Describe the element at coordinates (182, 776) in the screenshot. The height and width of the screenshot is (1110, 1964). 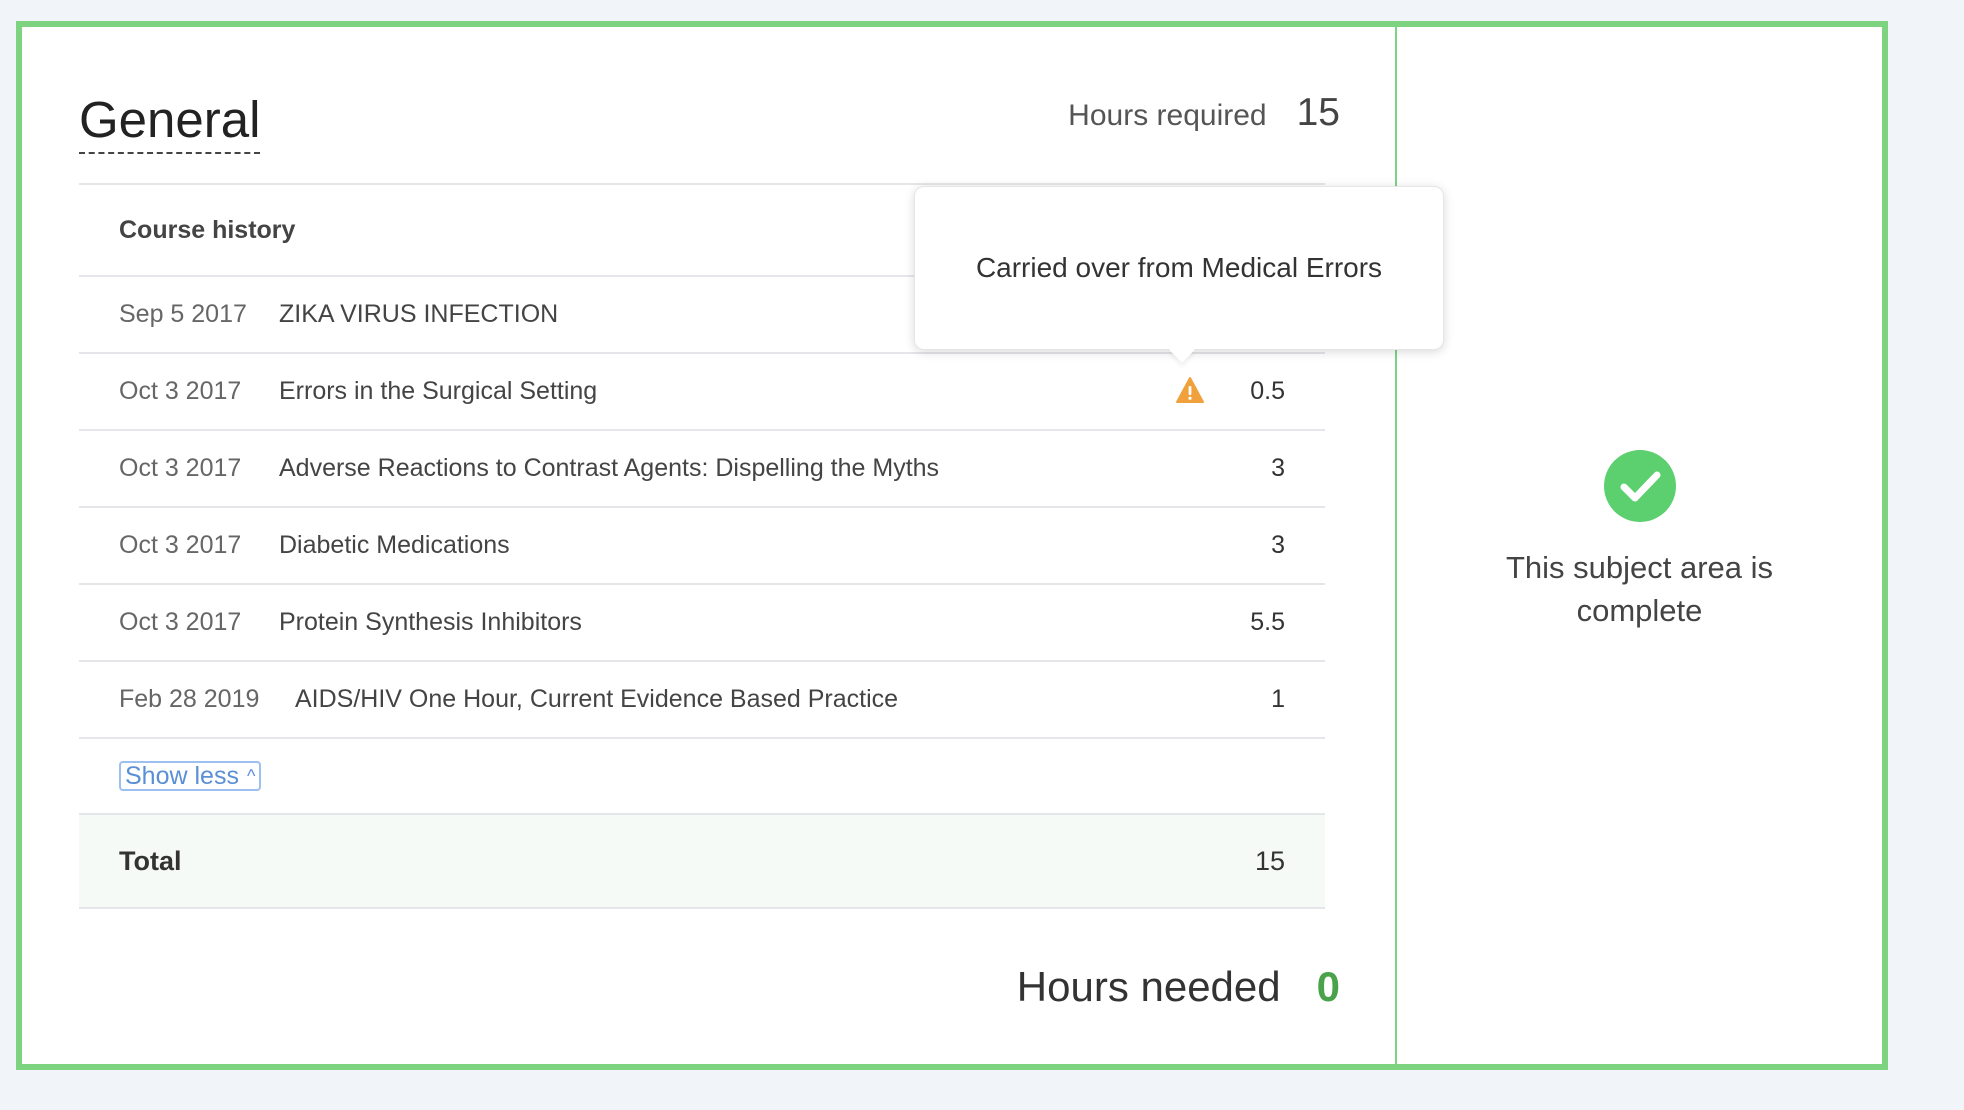
I see `show-less-label: Show less` at that location.